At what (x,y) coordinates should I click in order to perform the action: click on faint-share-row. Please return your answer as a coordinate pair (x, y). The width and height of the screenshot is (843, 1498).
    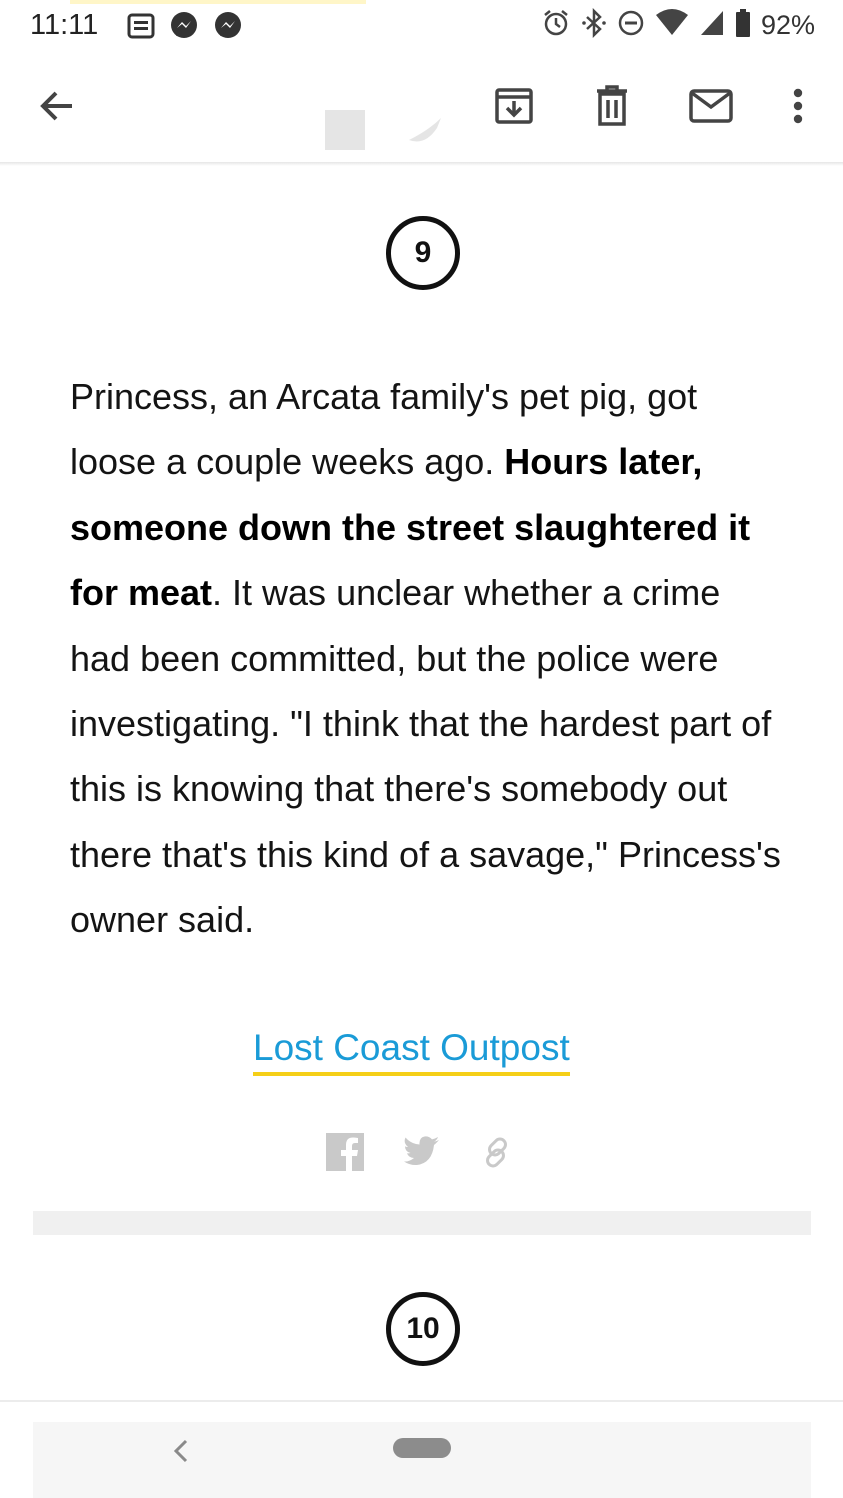
    Looking at the image, I should click on (385, 130).